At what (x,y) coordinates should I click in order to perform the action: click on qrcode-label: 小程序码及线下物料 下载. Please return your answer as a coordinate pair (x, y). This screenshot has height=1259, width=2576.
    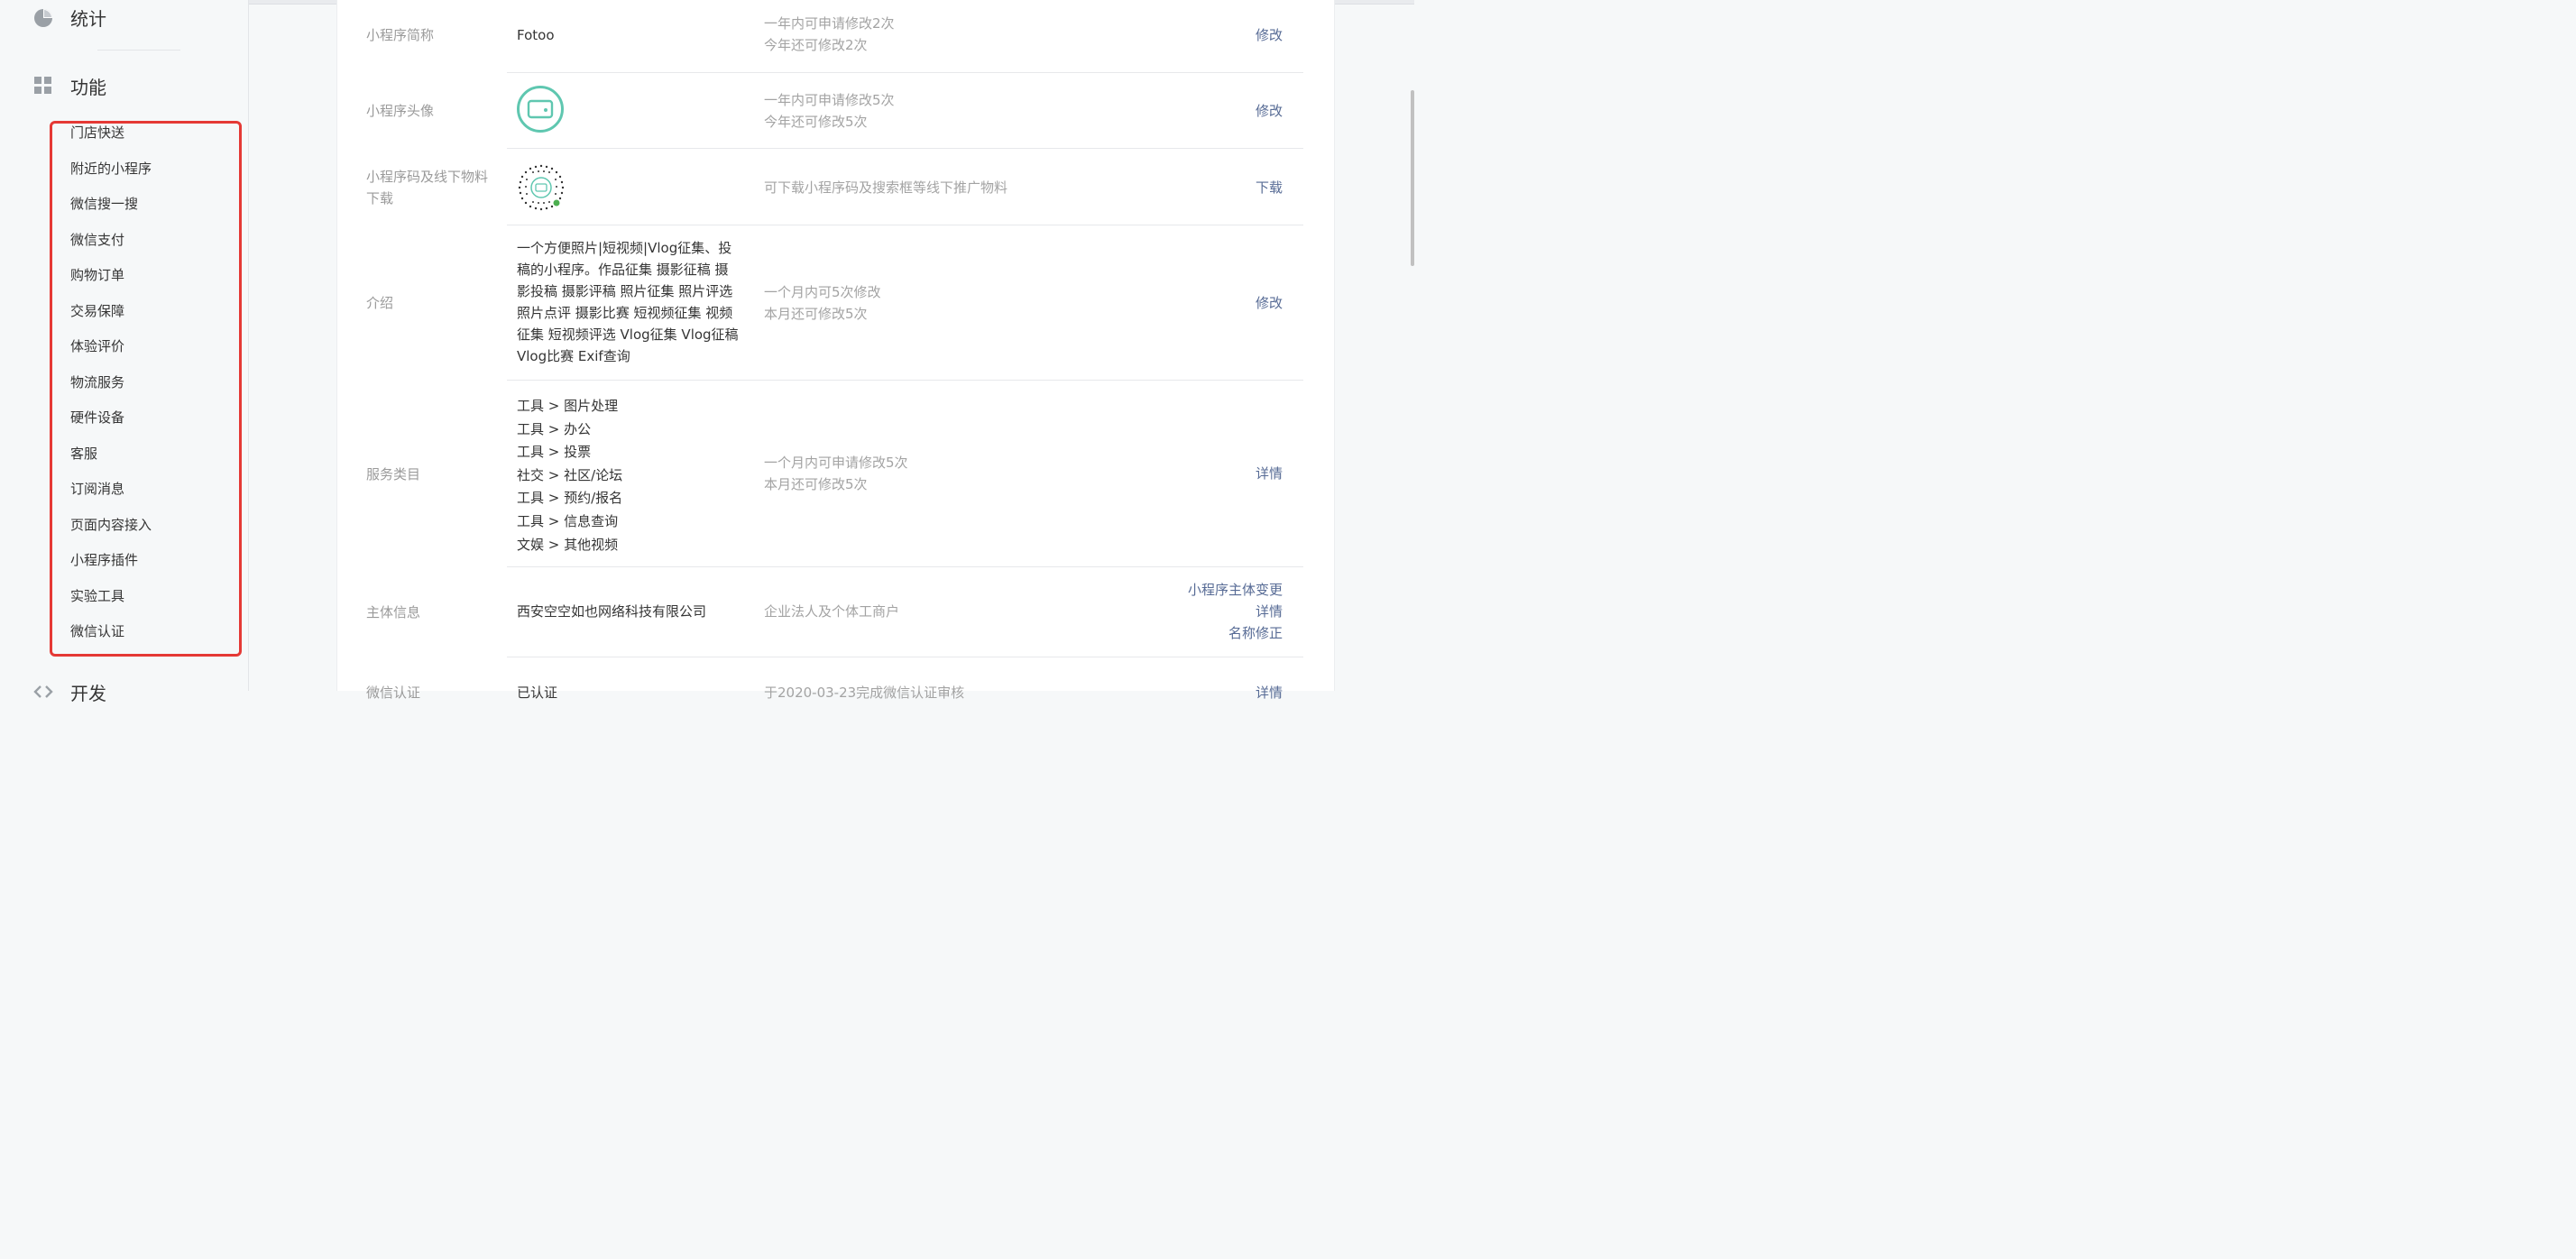
    Looking at the image, I should click on (427, 187).